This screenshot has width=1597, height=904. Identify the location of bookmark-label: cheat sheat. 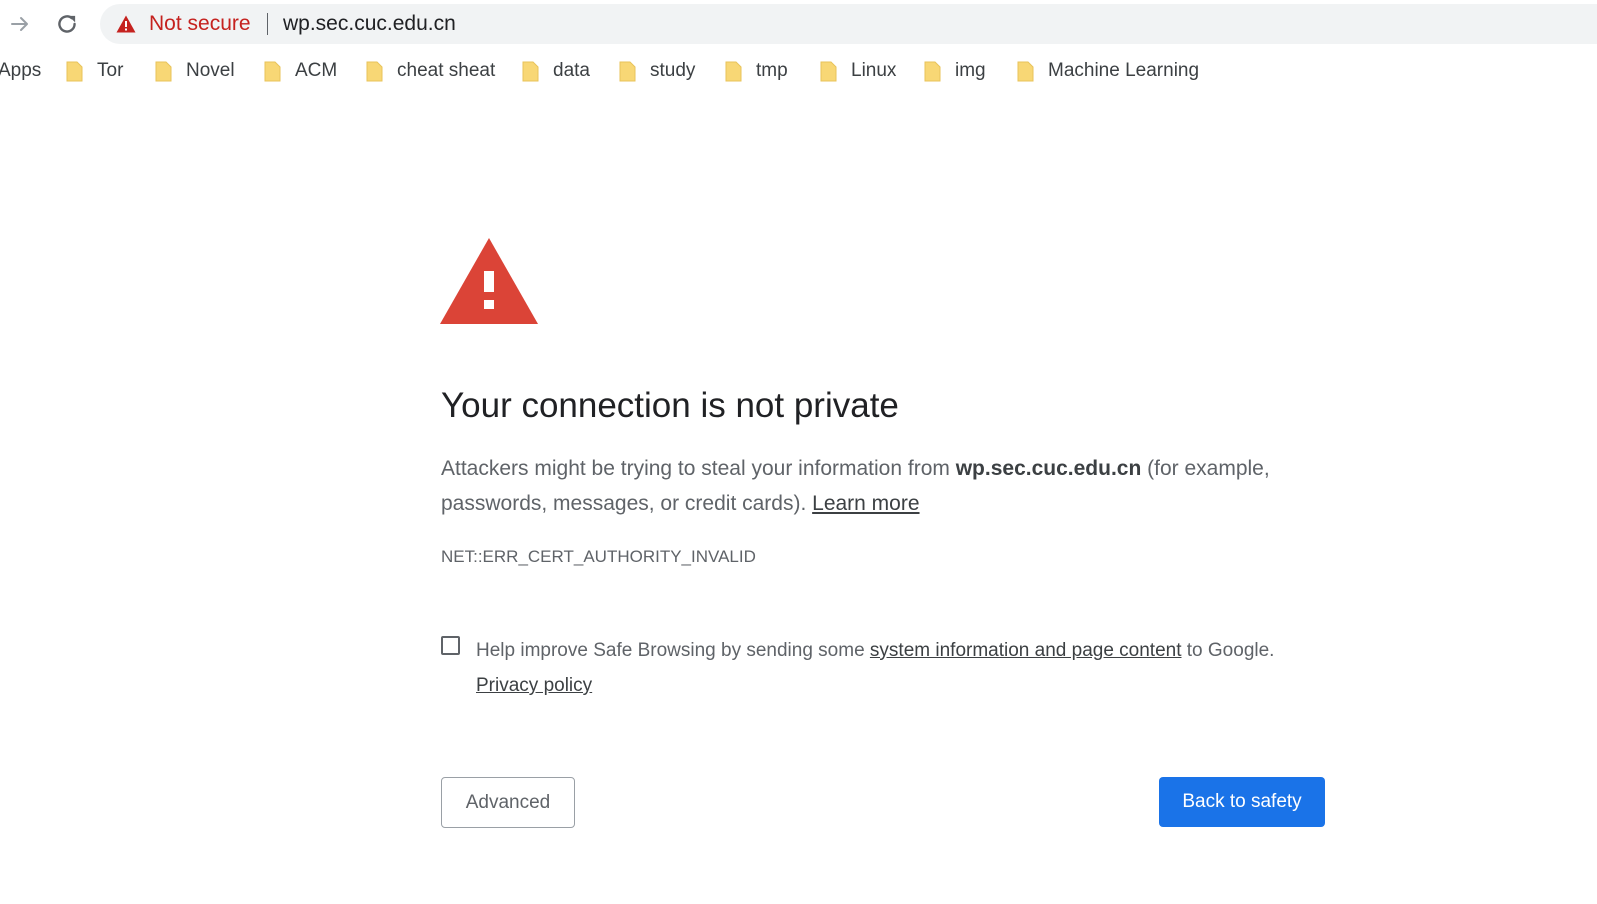
(446, 70).